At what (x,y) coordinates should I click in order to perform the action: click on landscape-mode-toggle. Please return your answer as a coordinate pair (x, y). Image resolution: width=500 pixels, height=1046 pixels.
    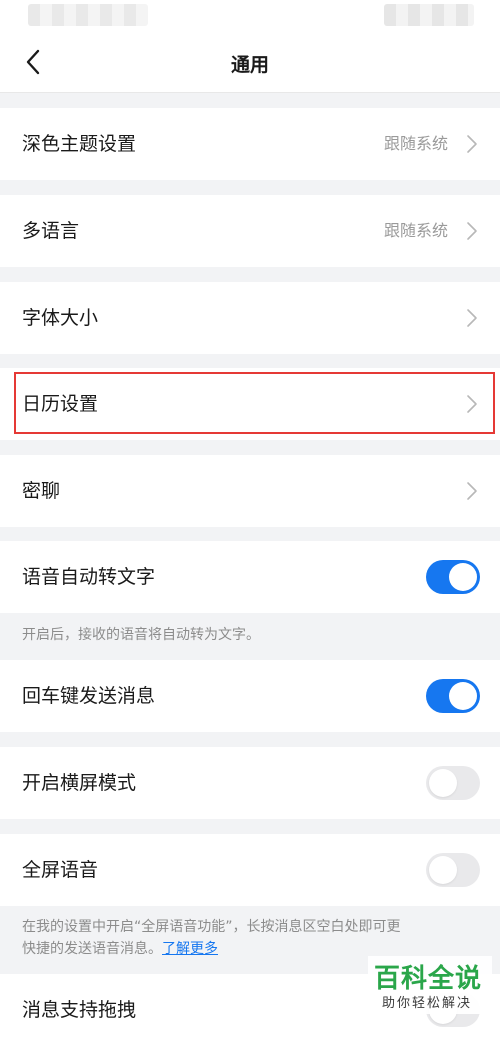
    Looking at the image, I should click on (453, 783).